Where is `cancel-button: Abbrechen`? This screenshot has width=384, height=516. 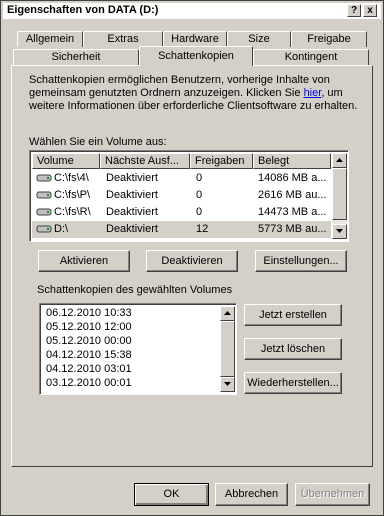 cancel-button: Abbrechen is located at coordinates (251, 494).